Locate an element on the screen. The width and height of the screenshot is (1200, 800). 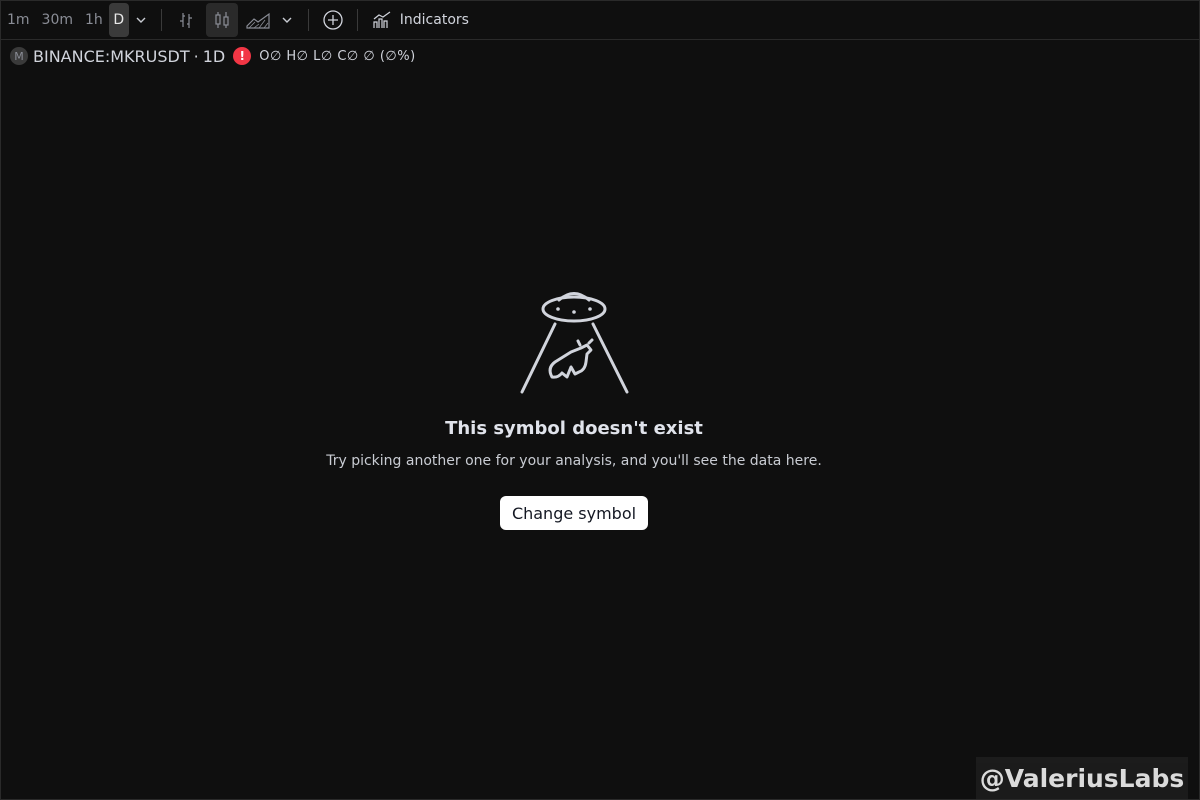
indicators-button: Indicators is located at coordinates (420, 20).